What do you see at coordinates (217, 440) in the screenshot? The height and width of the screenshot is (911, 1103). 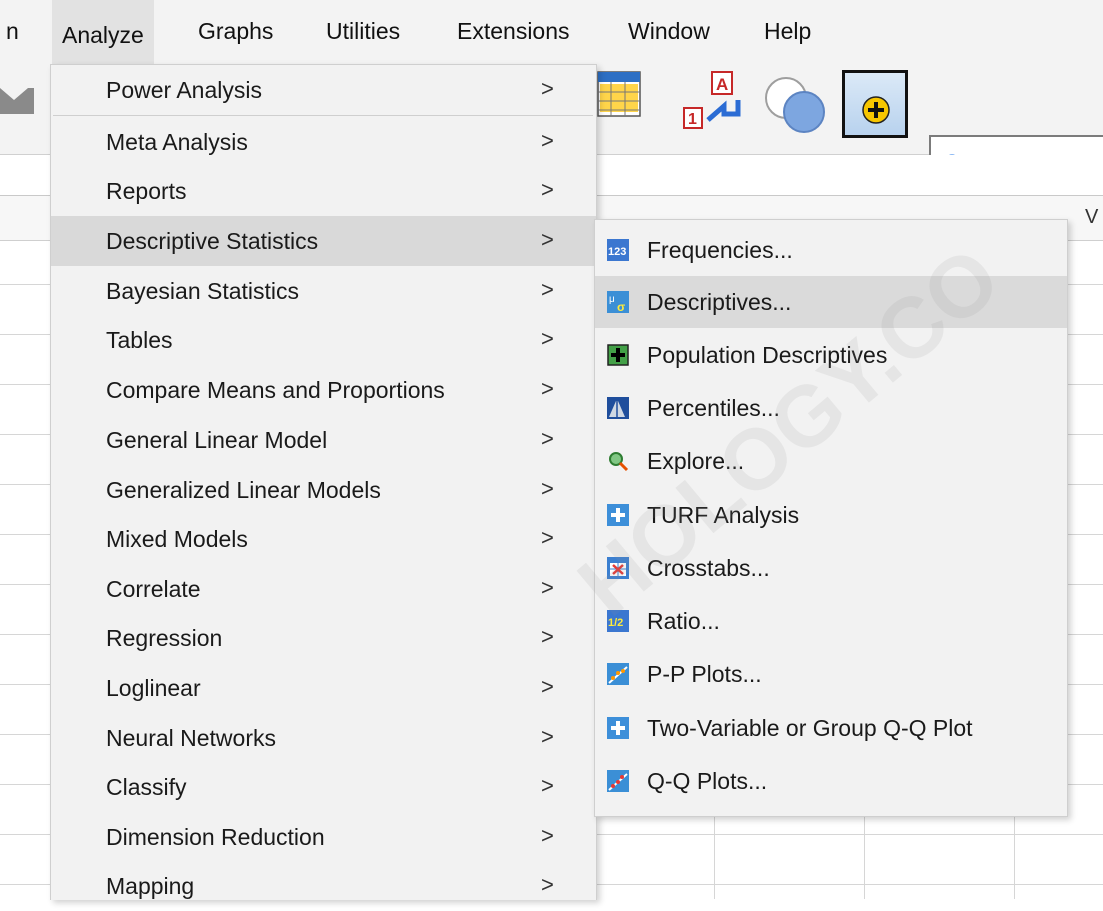 I see `menu-item-label: General Linear Model` at bounding box center [217, 440].